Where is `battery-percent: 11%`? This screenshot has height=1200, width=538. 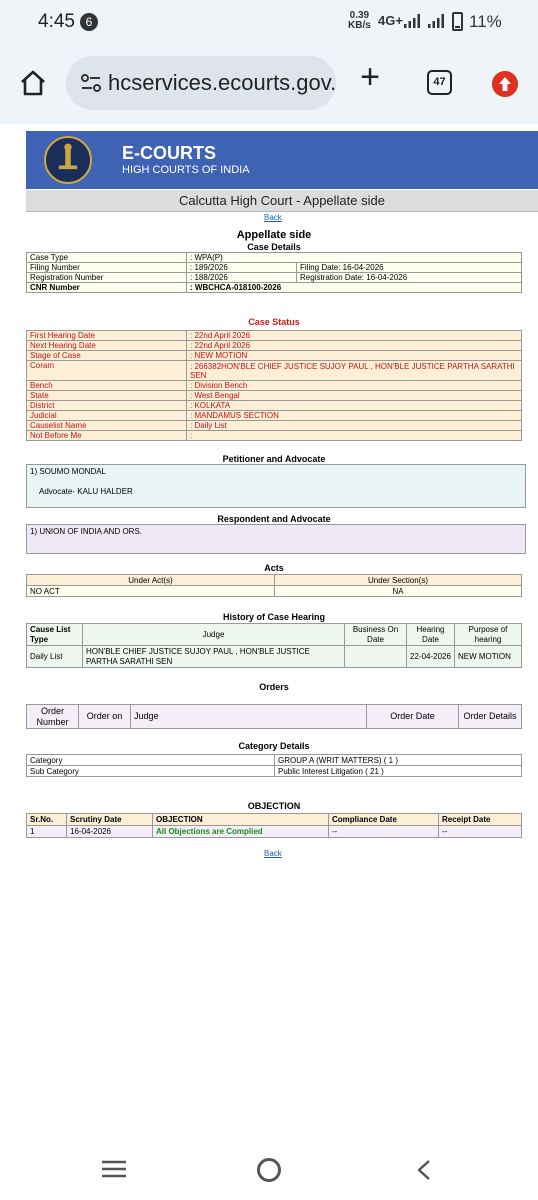
battery-percent: 11% is located at coordinates (485, 21).